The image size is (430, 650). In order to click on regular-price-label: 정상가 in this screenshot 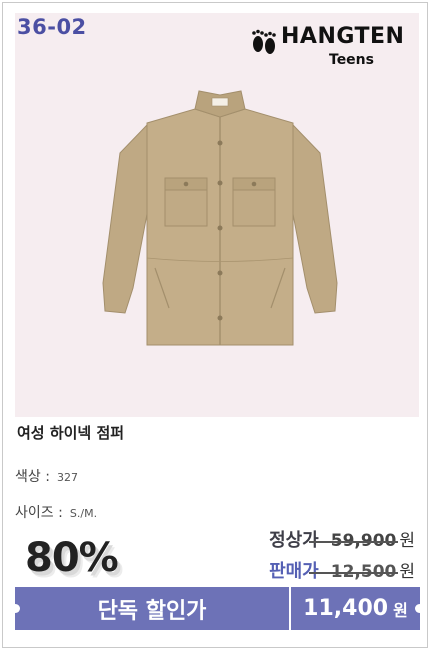, I will do `click(294, 540)`.